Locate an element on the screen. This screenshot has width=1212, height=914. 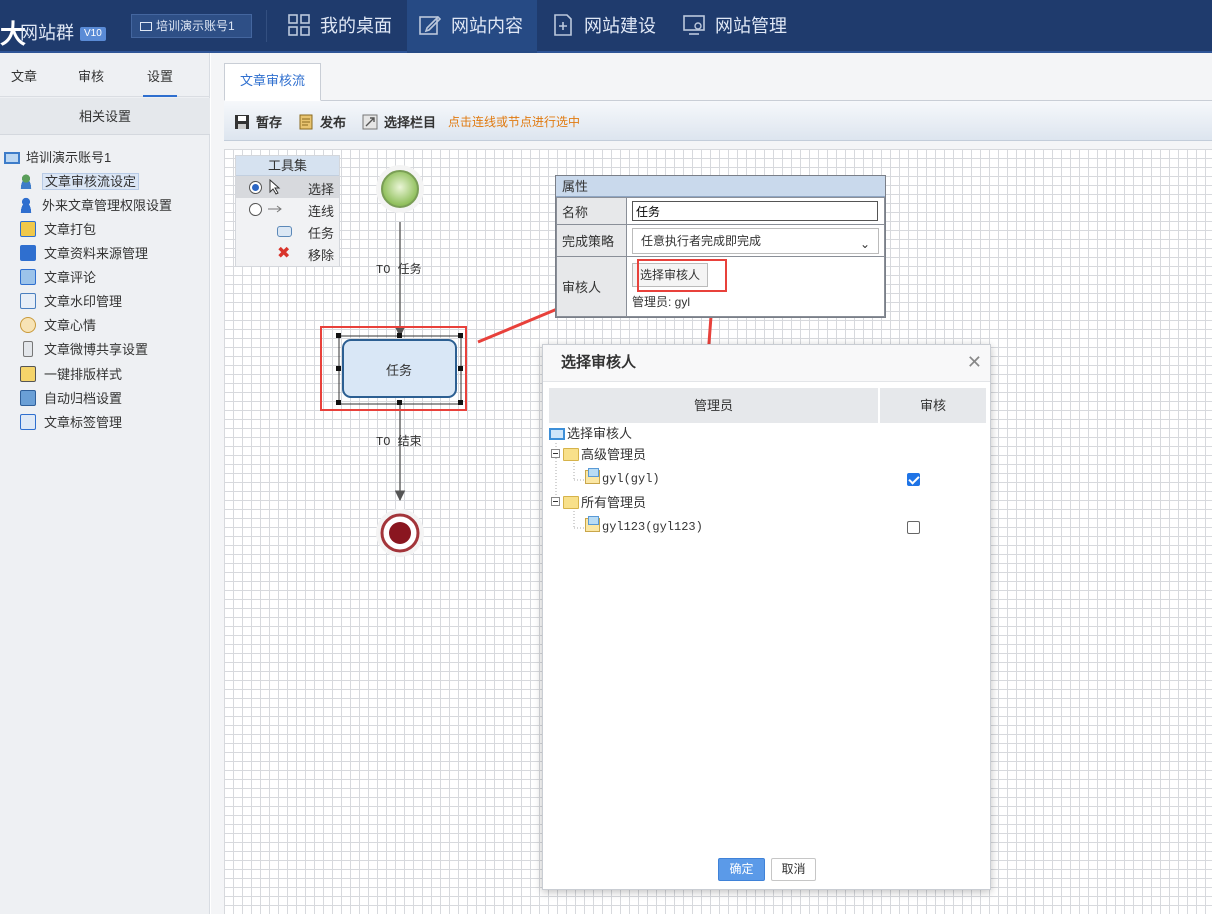
top-navigation-bar: 大 网站群 V10 培训演示账号1 我的桌面 网站内容 网站建设 网站管理 is located at coordinates (606, 26).